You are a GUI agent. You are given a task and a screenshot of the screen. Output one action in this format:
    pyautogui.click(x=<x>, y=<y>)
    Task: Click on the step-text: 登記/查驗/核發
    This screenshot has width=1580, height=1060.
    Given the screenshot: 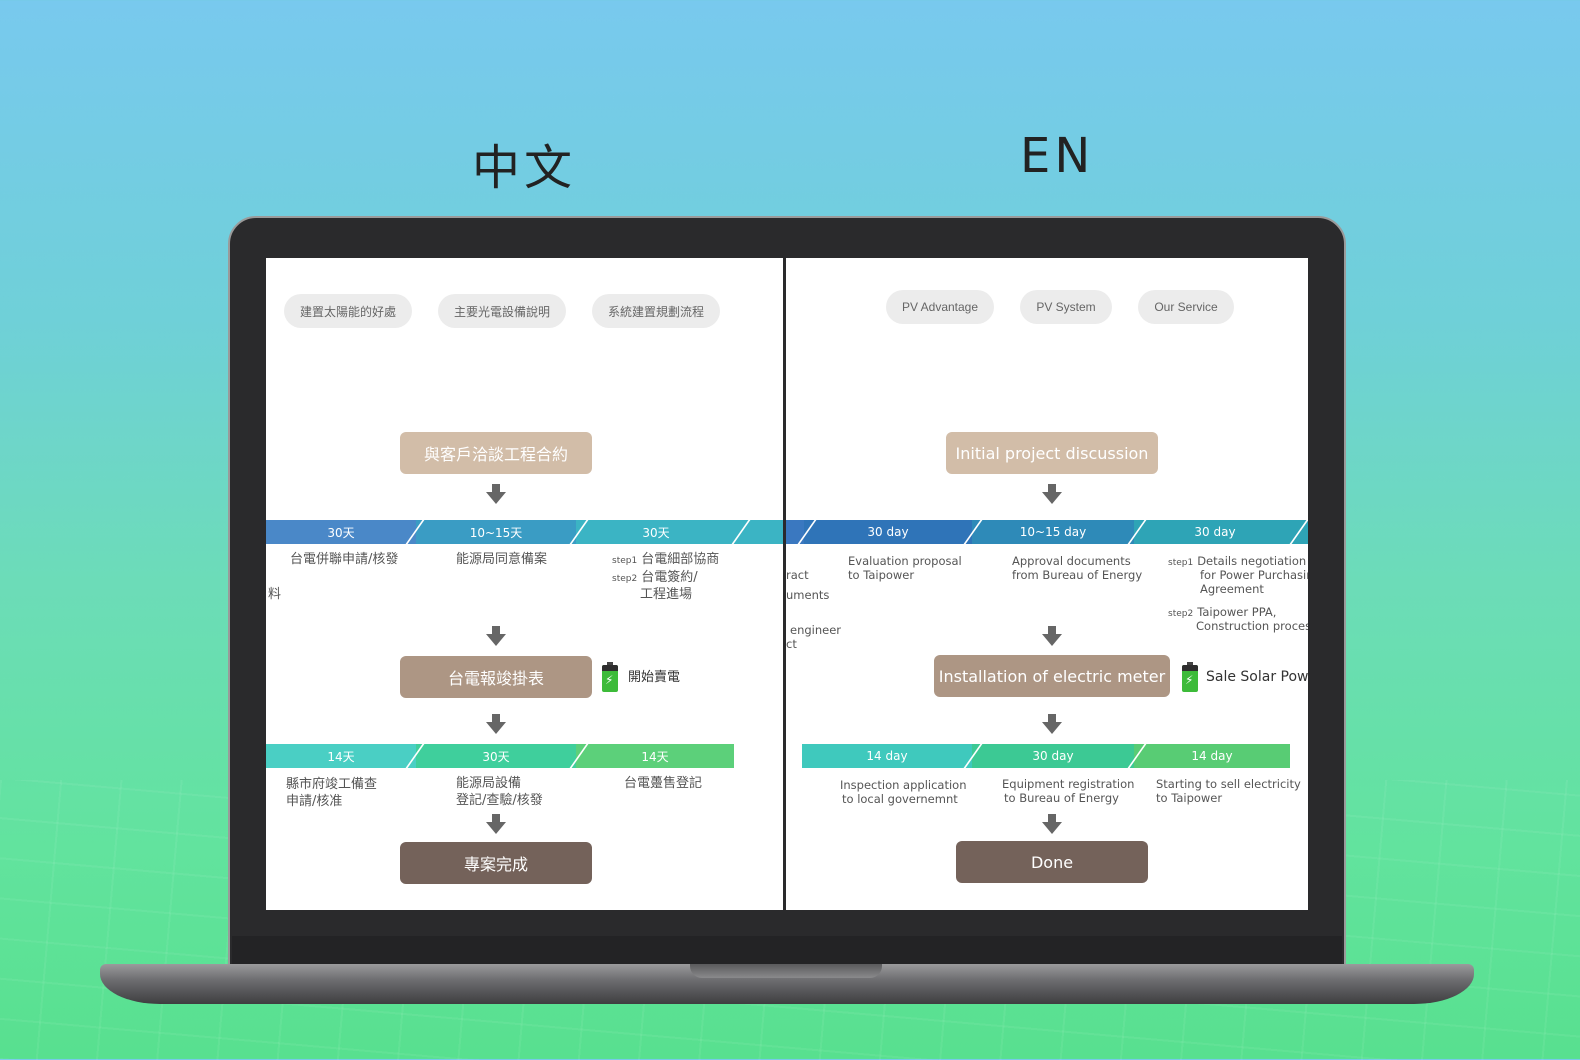 What is the action you would take?
    pyautogui.click(x=499, y=800)
    